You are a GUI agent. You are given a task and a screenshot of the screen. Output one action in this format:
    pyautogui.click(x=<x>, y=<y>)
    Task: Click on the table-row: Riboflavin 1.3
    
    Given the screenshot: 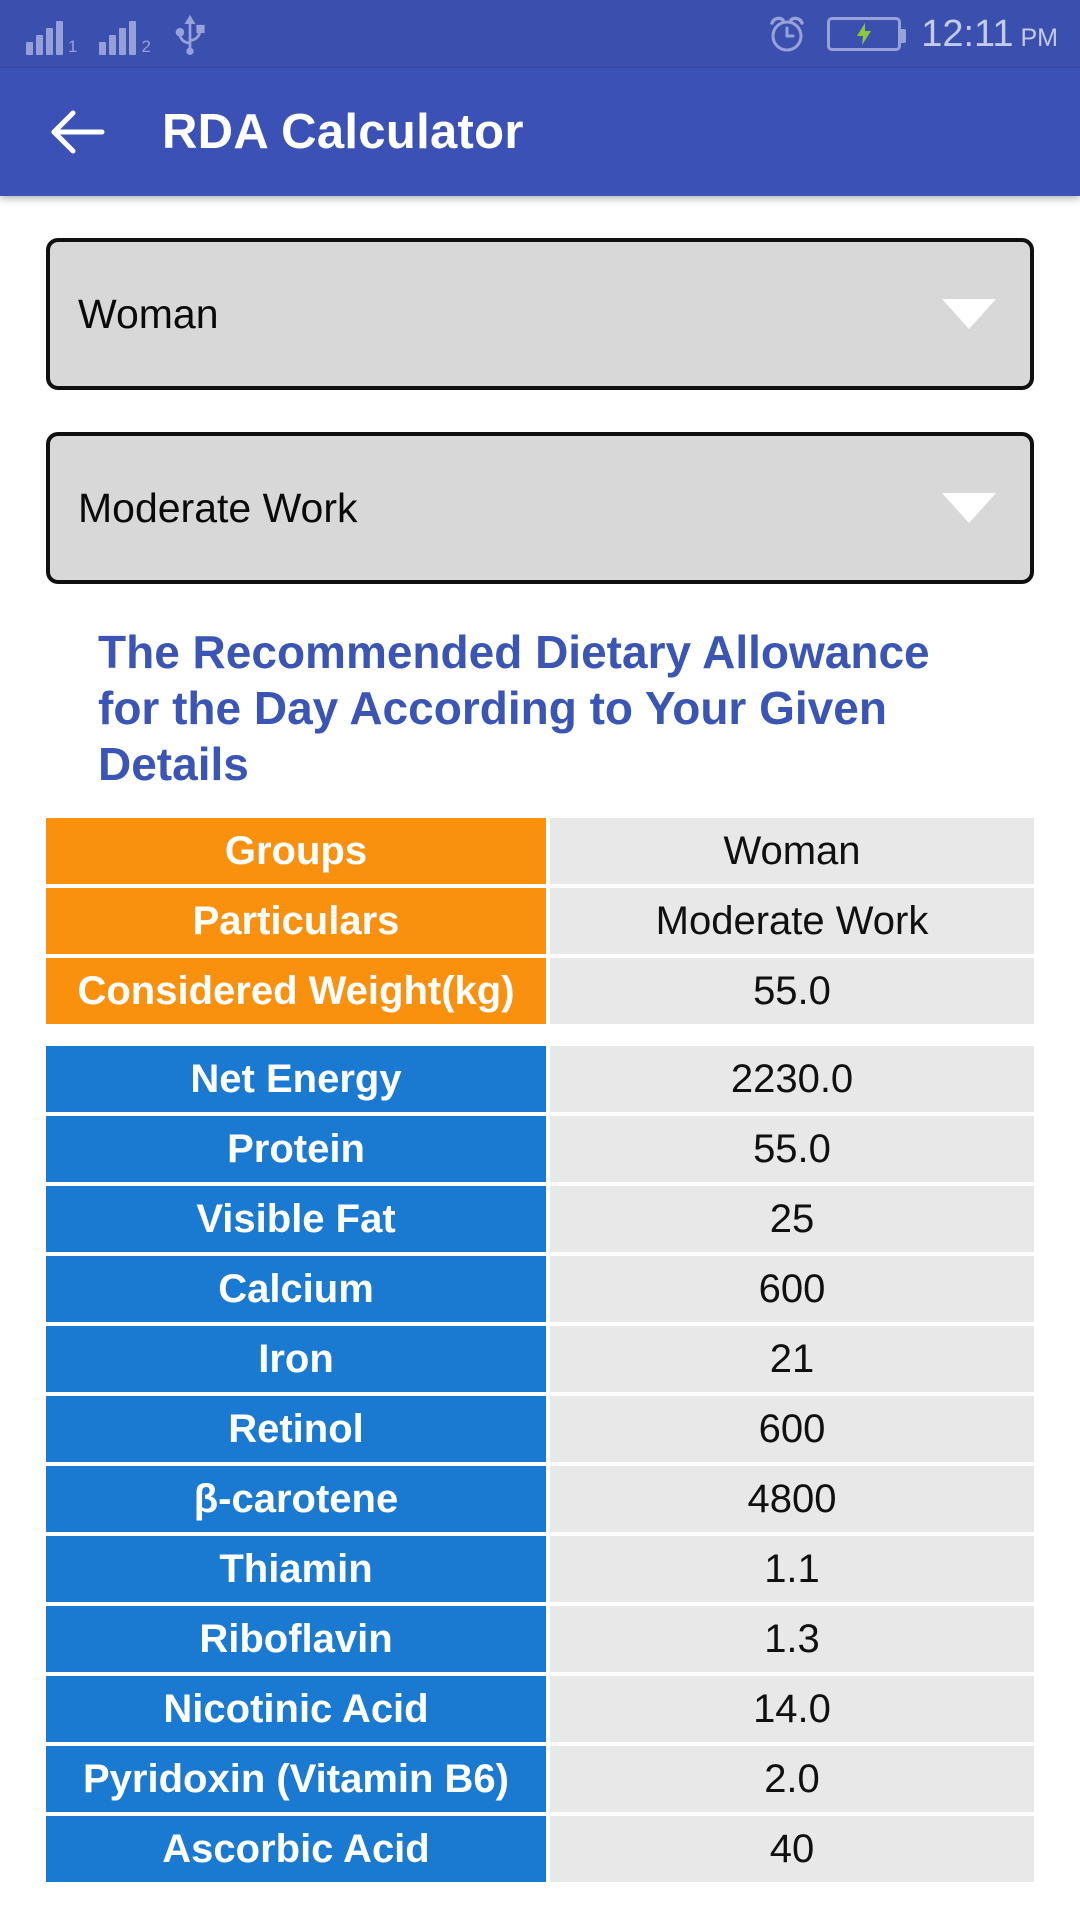 What is the action you would take?
    pyautogui.click(x=540, y=1639)
    